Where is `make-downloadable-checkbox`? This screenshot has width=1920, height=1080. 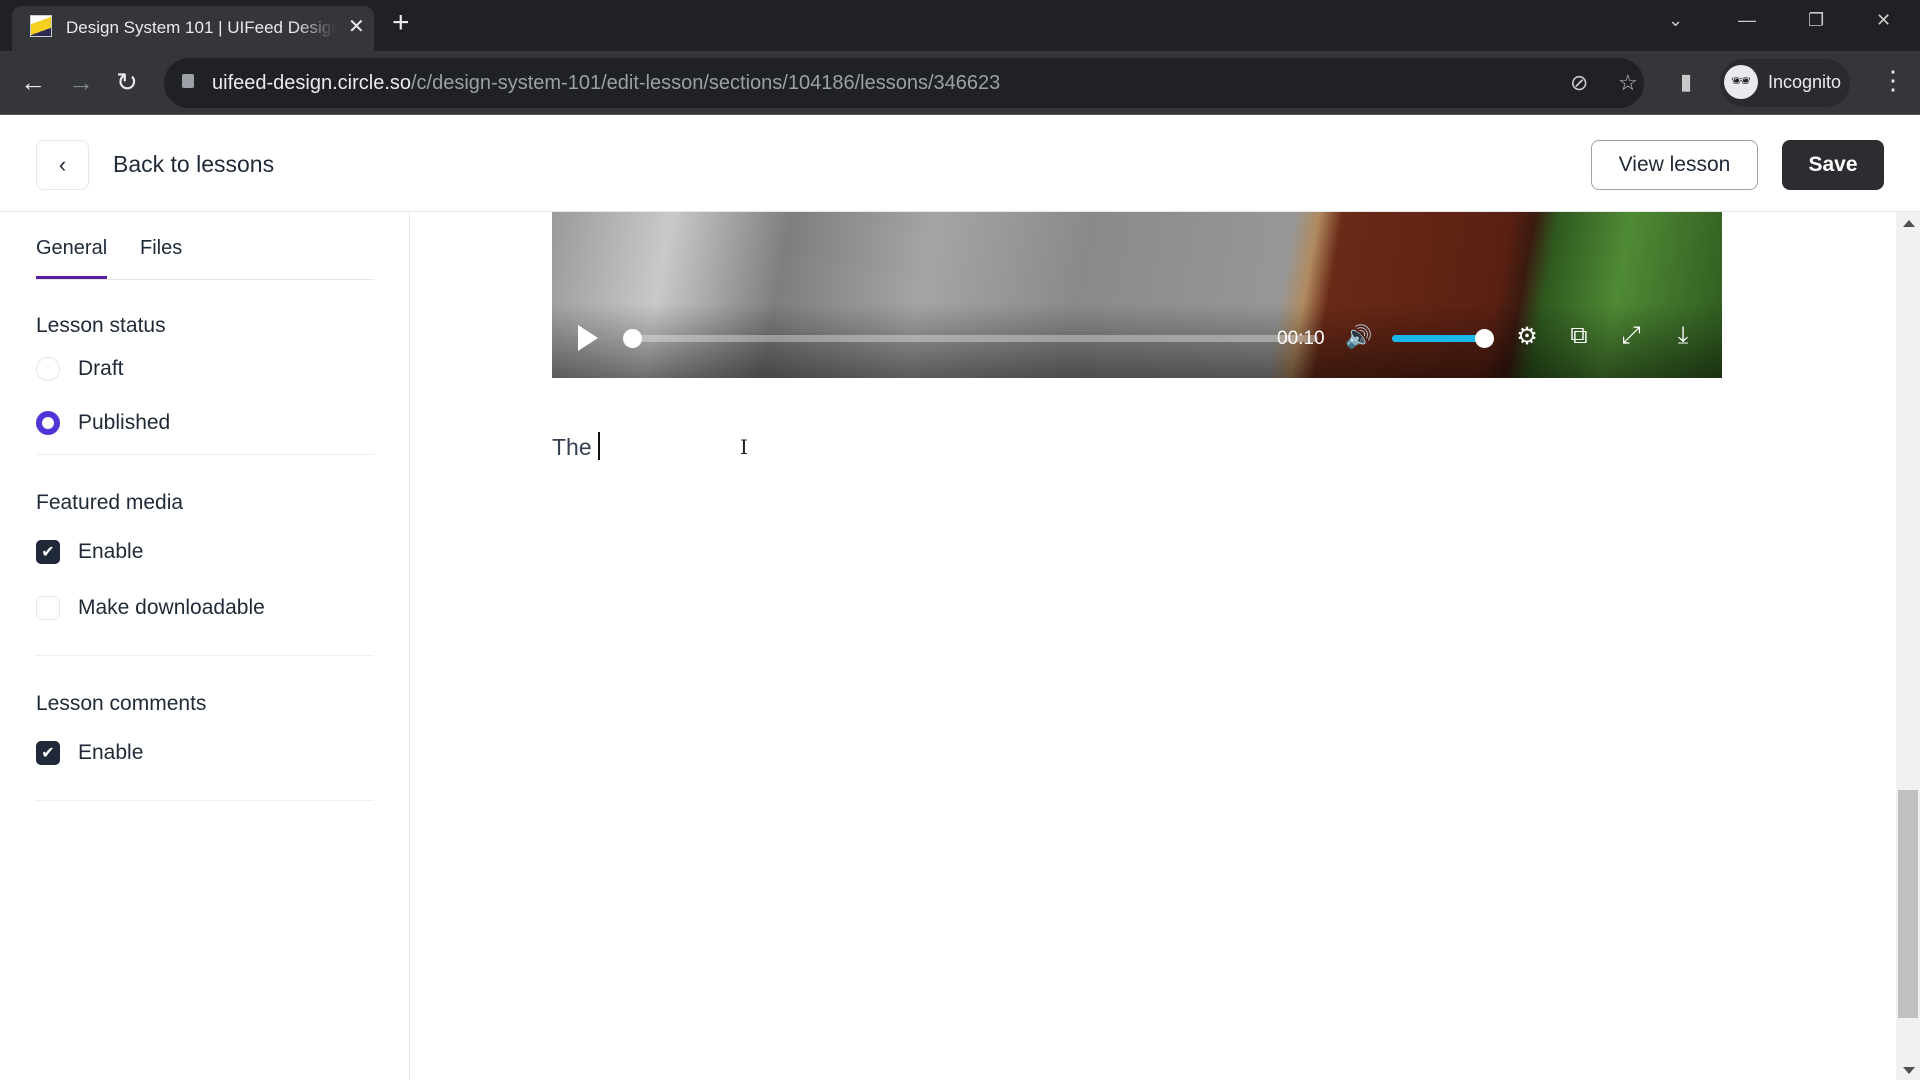
make-downloadable-checkbox is located at coordinates (48, 608).